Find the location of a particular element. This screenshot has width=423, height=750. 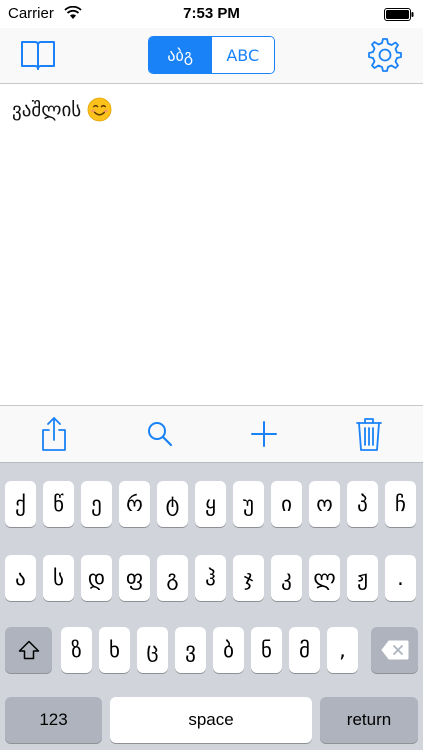

battery-icon is located at coordinates (399, 14).